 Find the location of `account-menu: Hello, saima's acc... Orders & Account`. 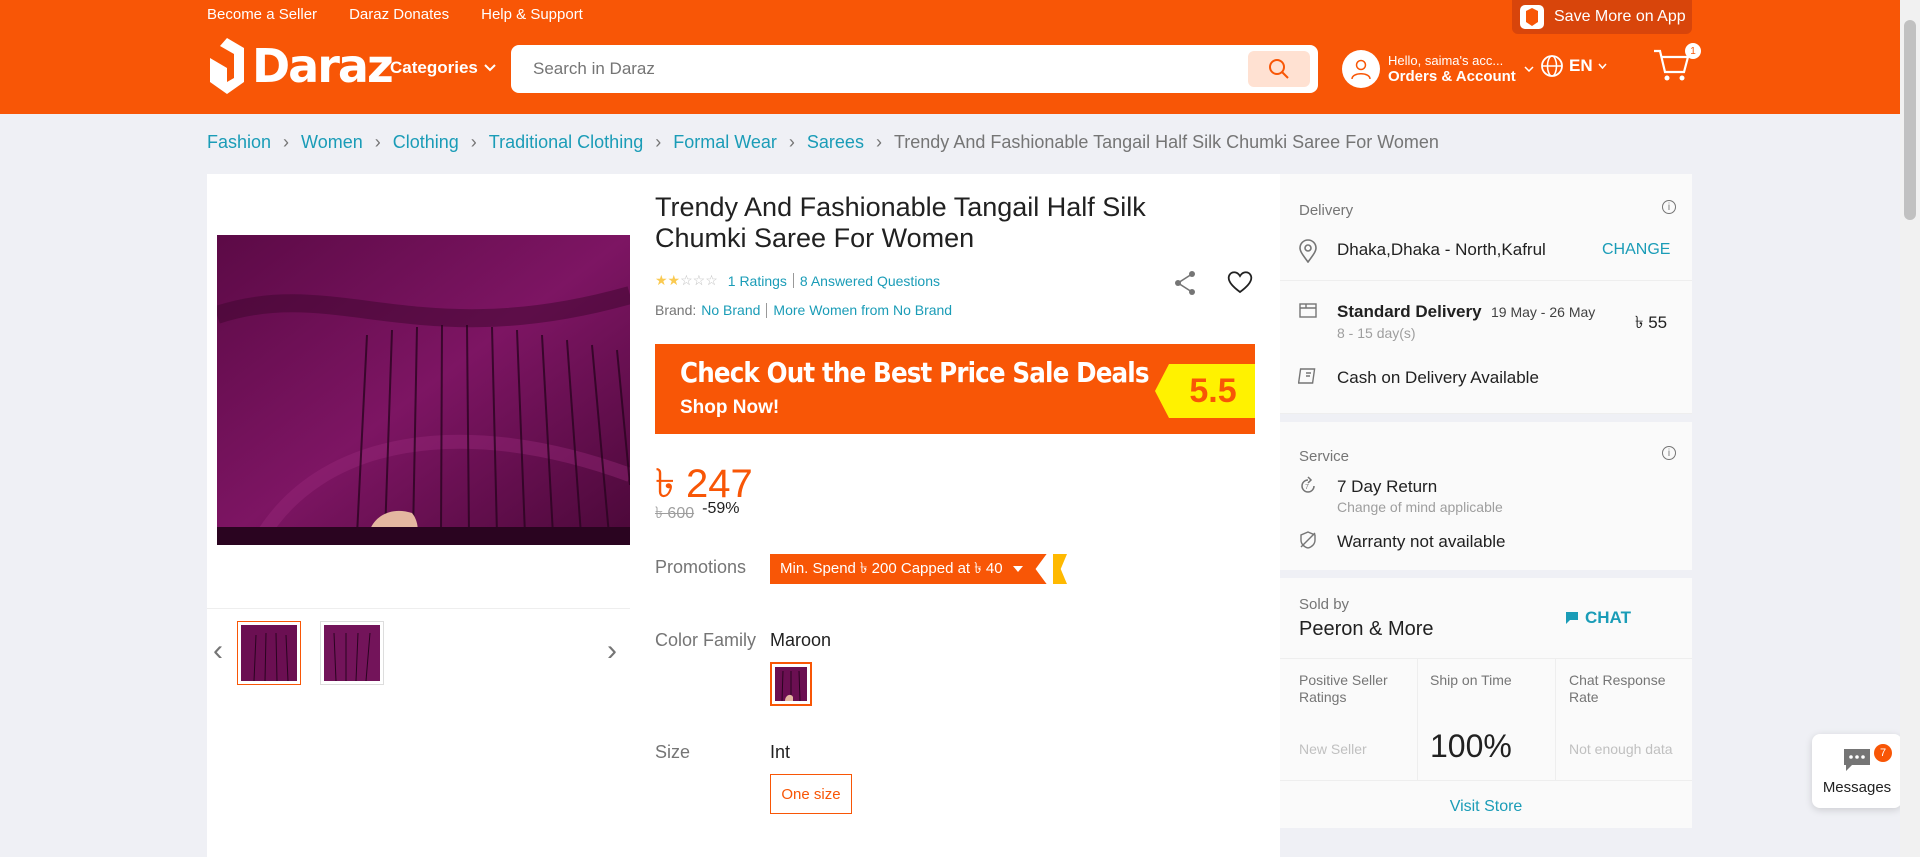

account-menu: Hello, saima's acc... Orders & Account is located at coordinates (1438, 69).